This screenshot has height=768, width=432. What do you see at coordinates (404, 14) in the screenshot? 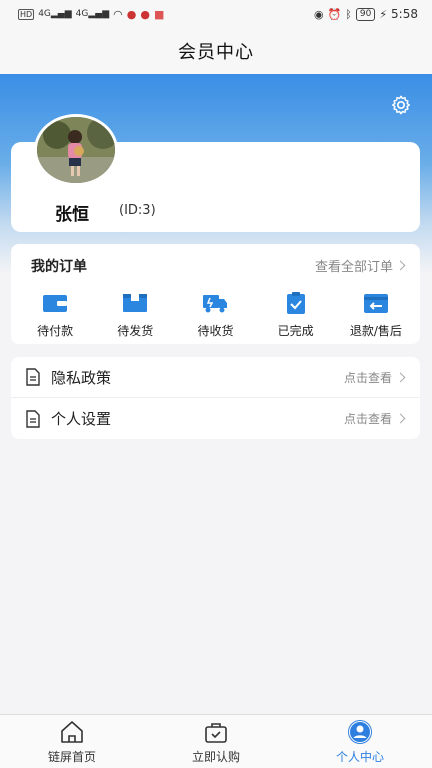
I see `clock: 5:58` at bounding box center [404, 14].